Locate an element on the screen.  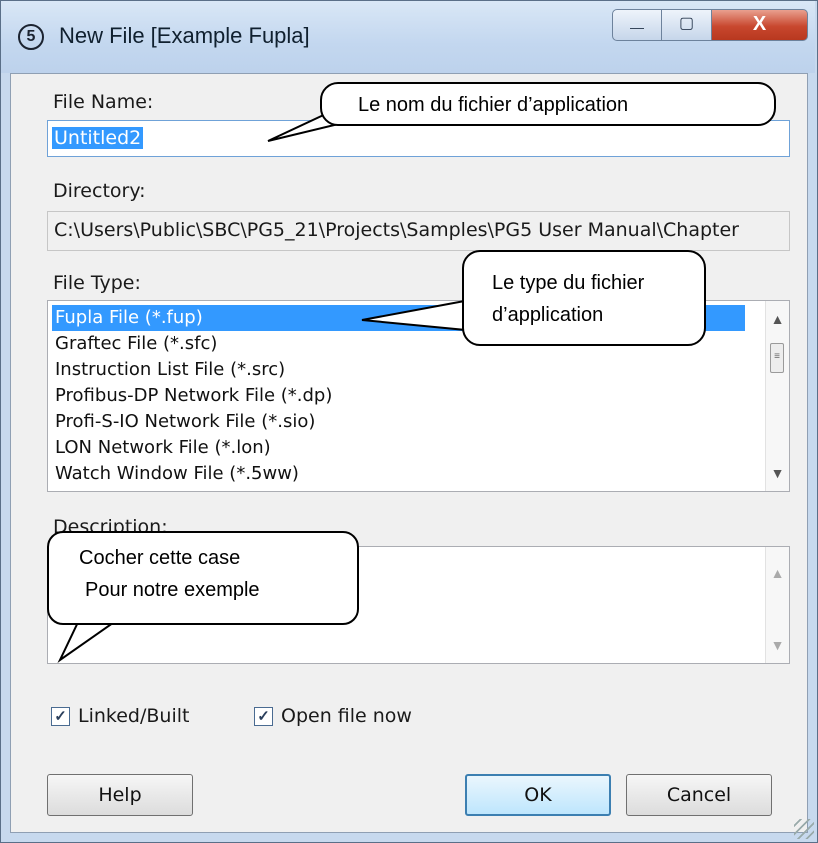
callout-file-name: Le nom du fichier d’application is located at coordinates (548, 104).